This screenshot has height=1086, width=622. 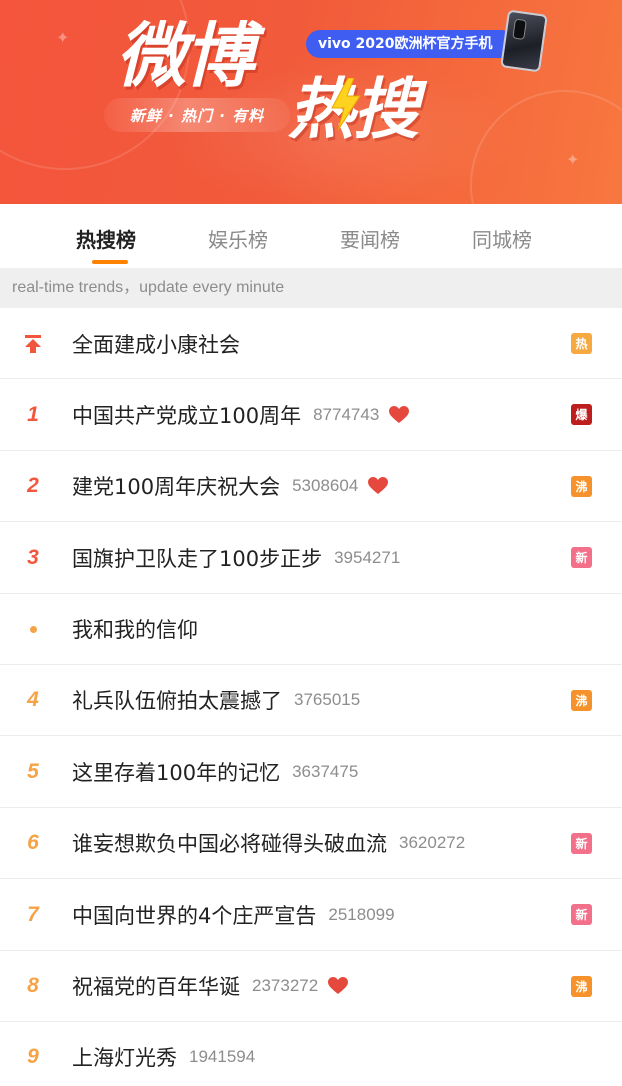 What do you see at coordinates (311, 236) in the screenshot?
I see `tab-bar: 热搜榜 娱乐榜 要闻榜 同城榜` at bounding box center [311, 236].